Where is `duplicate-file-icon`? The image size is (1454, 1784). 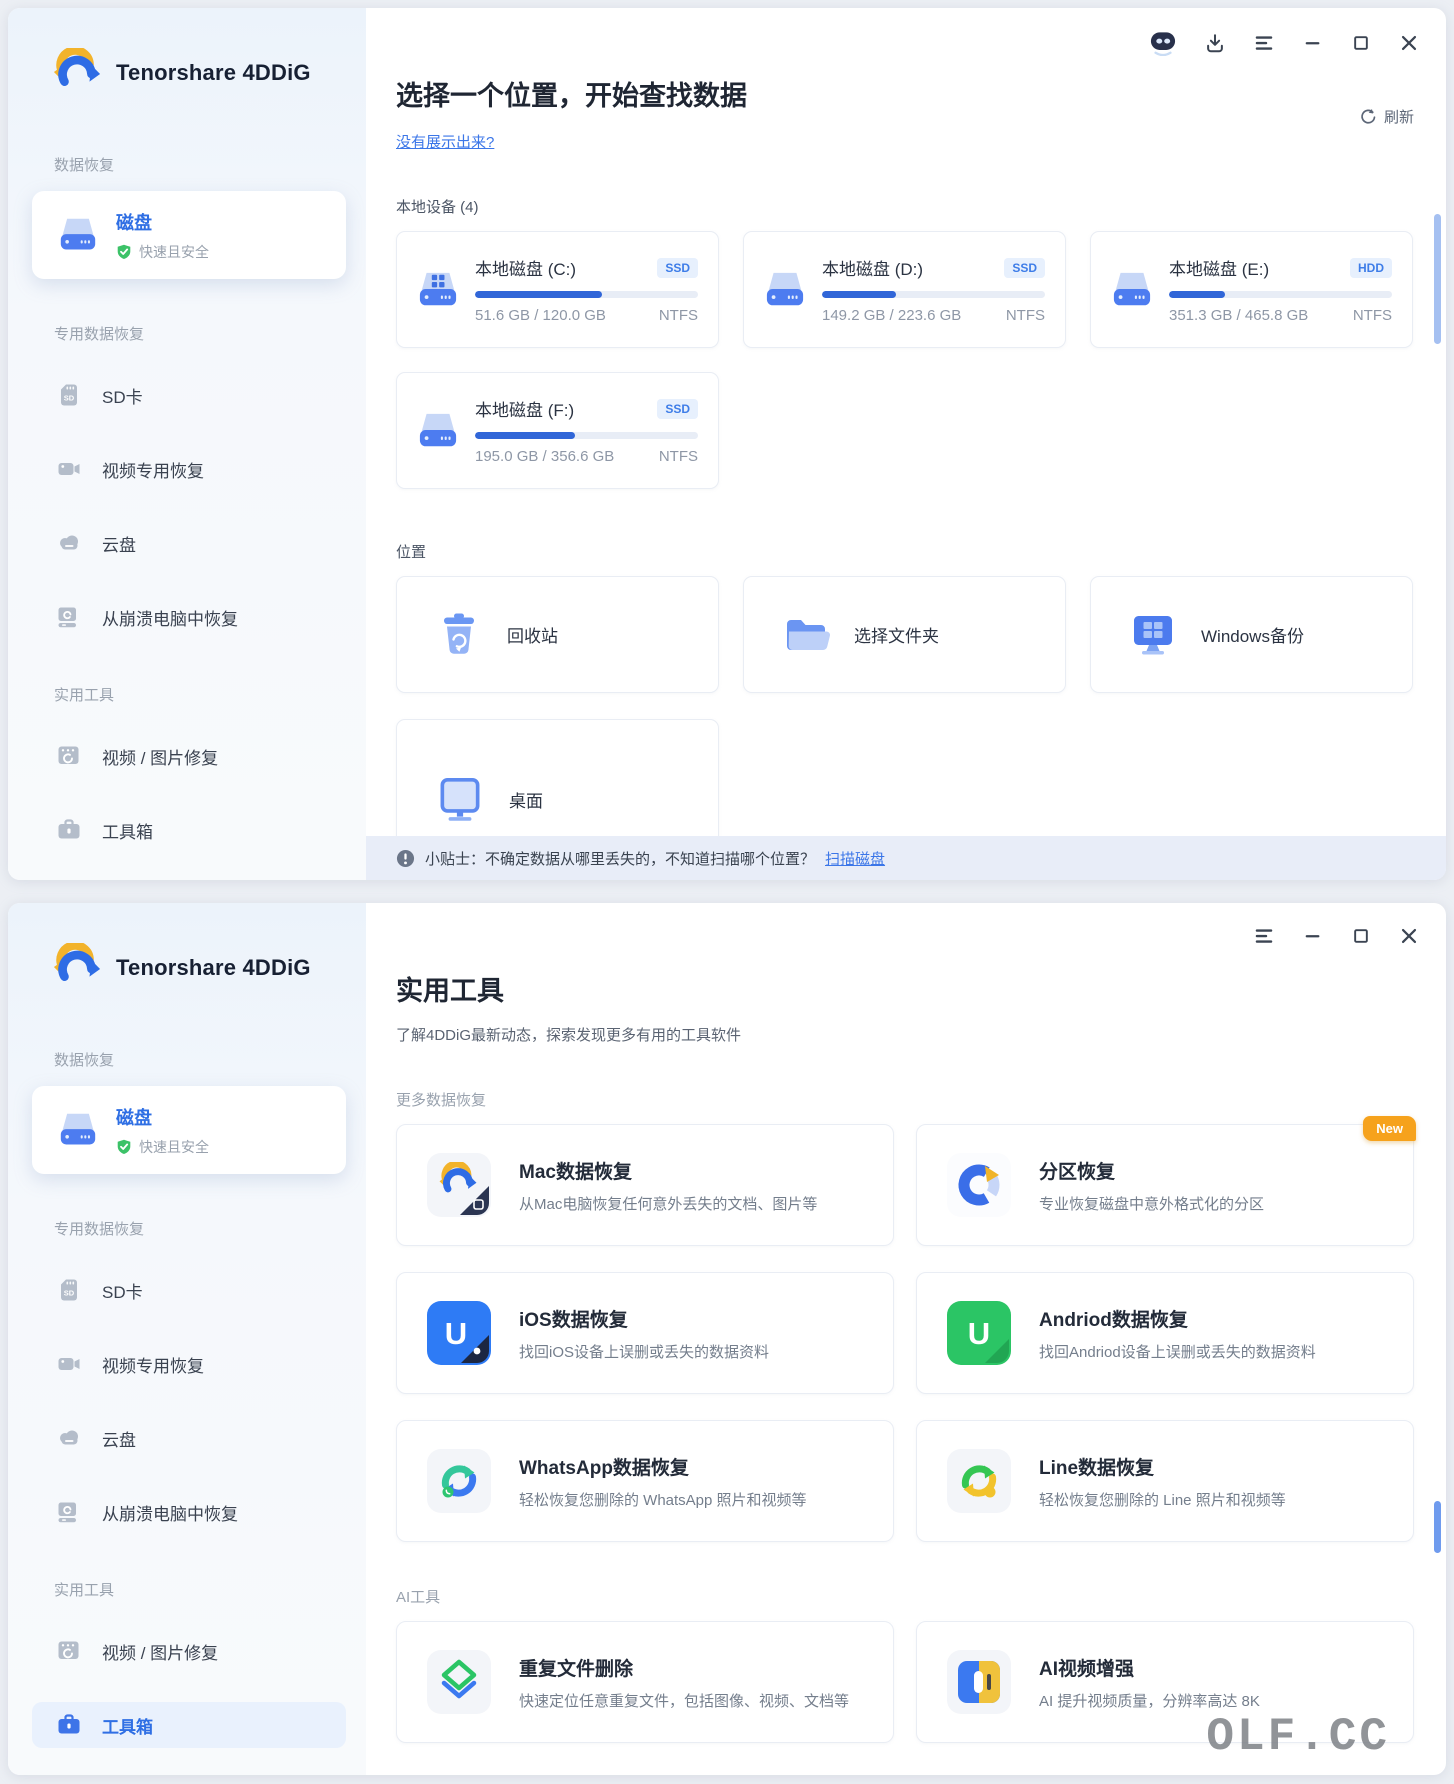 duplicate-file-icon is located at coordinates (459, 1682).